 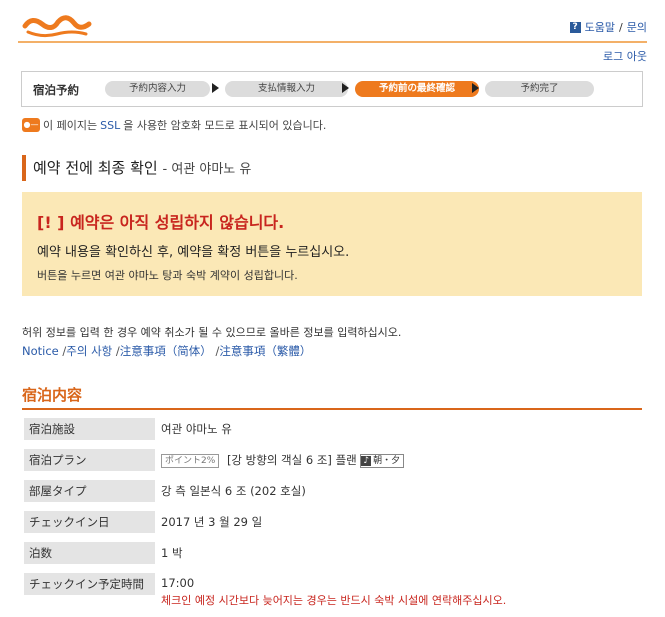 I want to click on reservation-steps: 宿泊予約 予約内容入力 支払情報入力 予約前の最終確認 予約完了, so click(x=332, y=89).